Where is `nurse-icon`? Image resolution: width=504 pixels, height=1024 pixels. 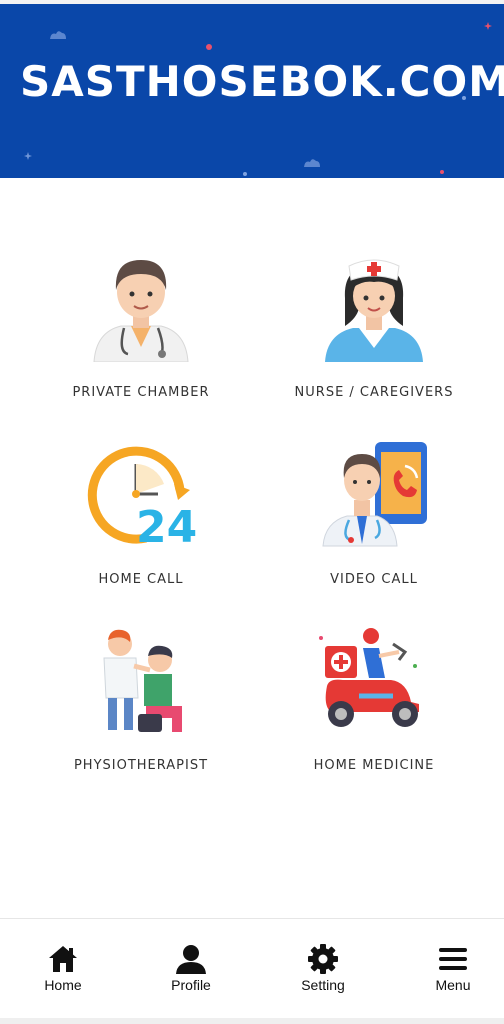 nurse-icon is located at coordinates (374, 310).